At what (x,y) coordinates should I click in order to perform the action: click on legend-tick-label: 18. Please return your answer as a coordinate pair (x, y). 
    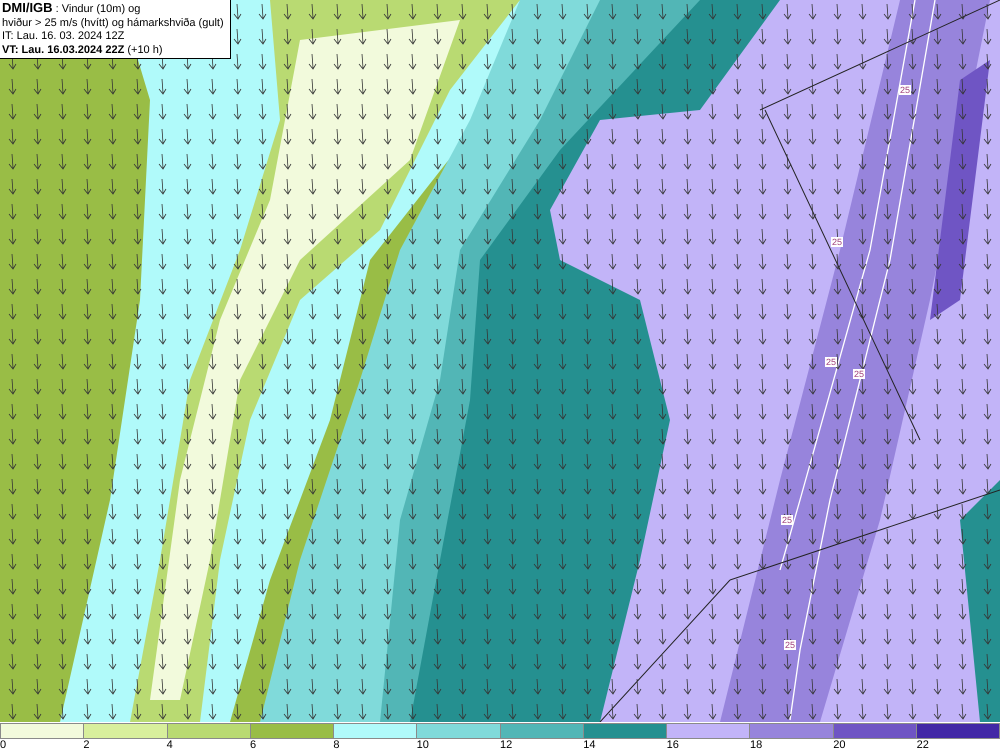
    Looking at the image, I should click on (756, 745).